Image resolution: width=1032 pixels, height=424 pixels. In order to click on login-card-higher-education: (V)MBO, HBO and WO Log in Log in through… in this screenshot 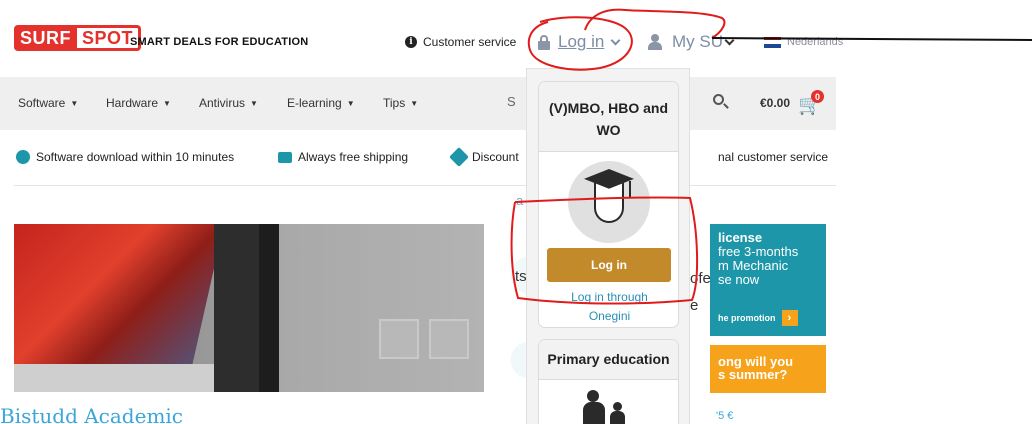, I will do `click(608, 204)`.